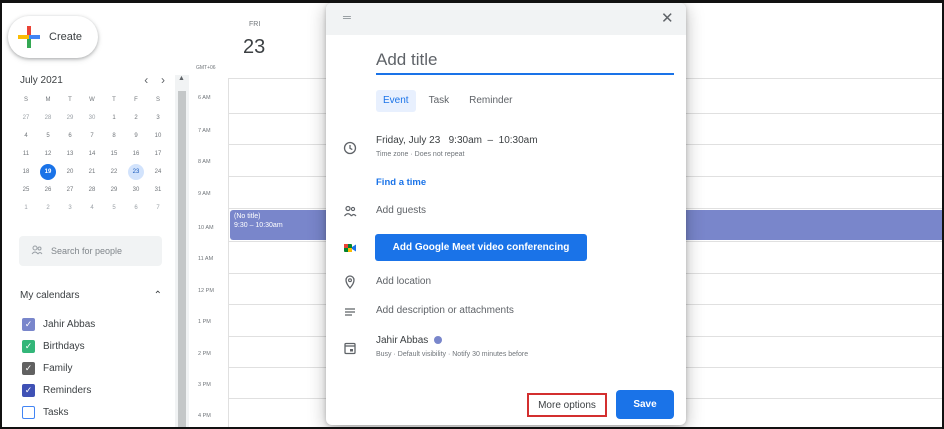 The height and width of the screenshot is (429, 944). Describe the element at coordinates (114, 136) in the screenshot. I see `date-cell: 8` at that location.